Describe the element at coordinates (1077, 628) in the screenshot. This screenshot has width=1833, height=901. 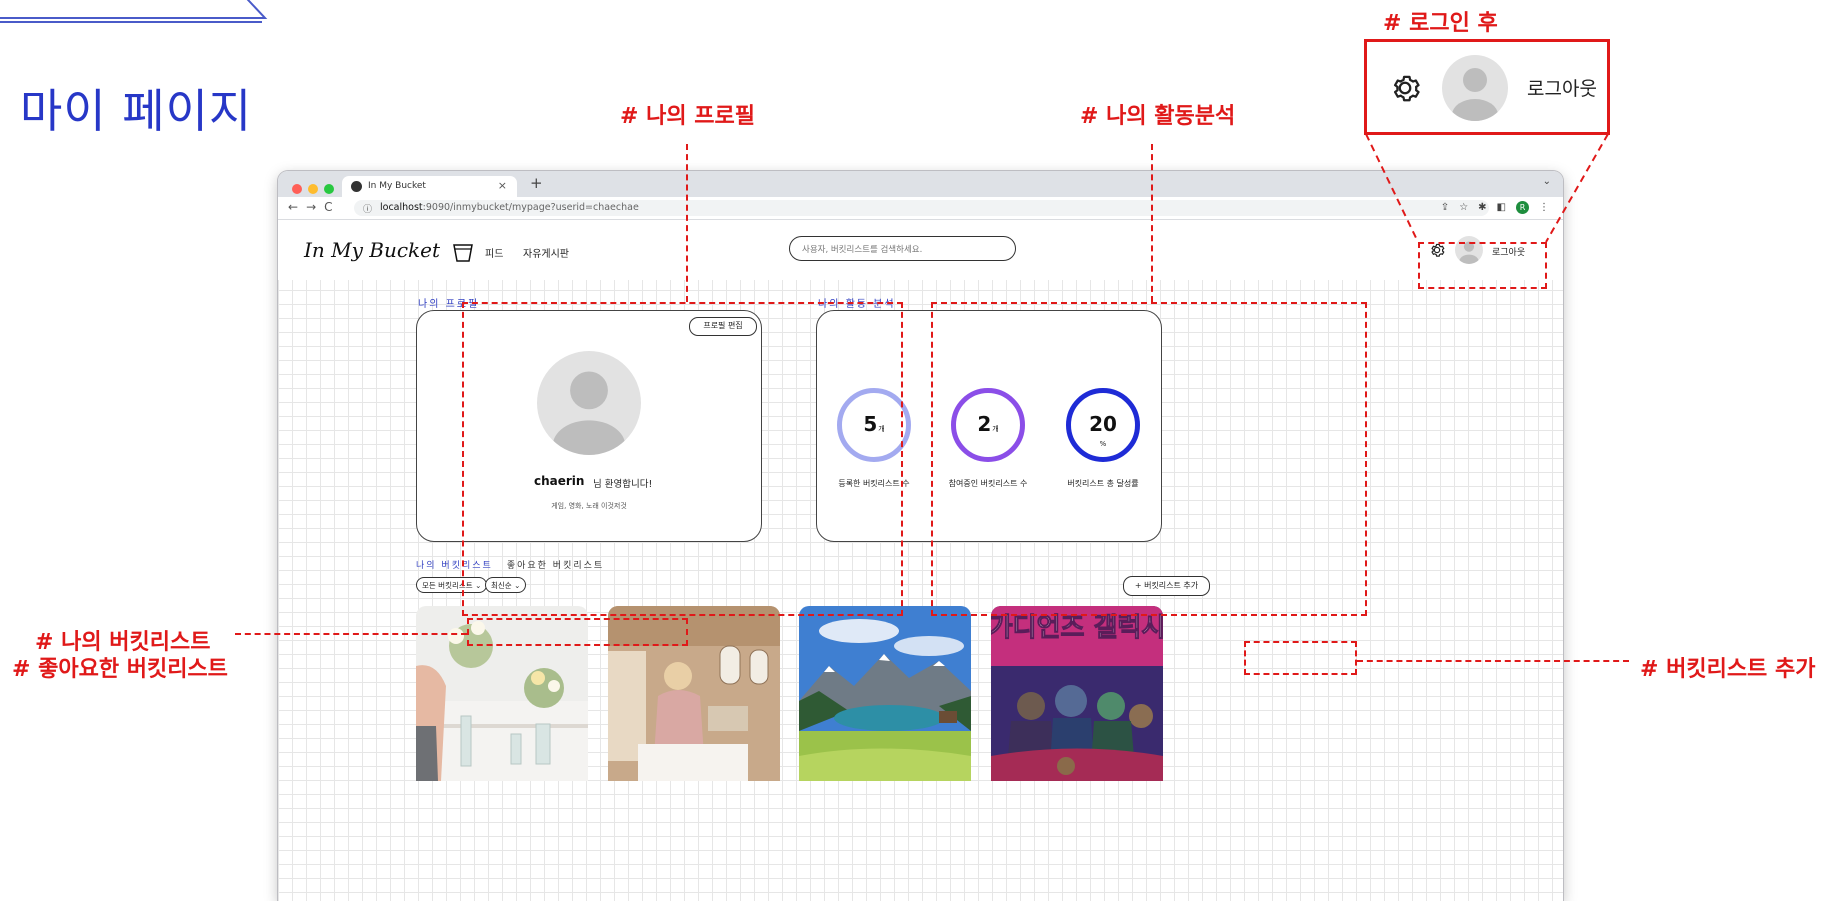
I see `poster-text: 가디언즈 갤럭시` at that location.